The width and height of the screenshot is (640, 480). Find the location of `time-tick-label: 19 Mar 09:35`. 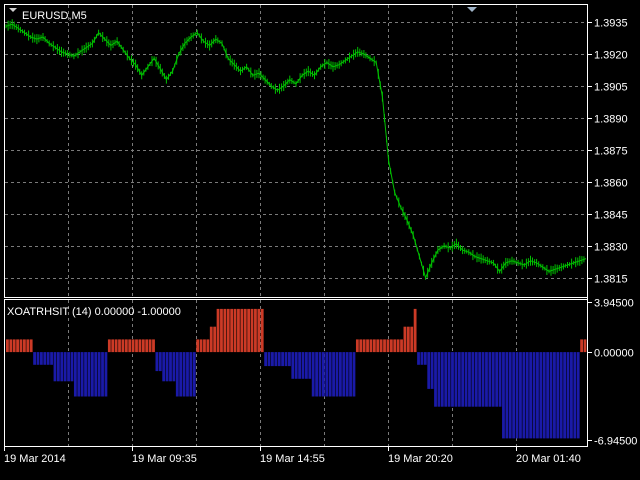

time-tick-label: 19 Mar 09:35 is located at coordinates (164, 459).